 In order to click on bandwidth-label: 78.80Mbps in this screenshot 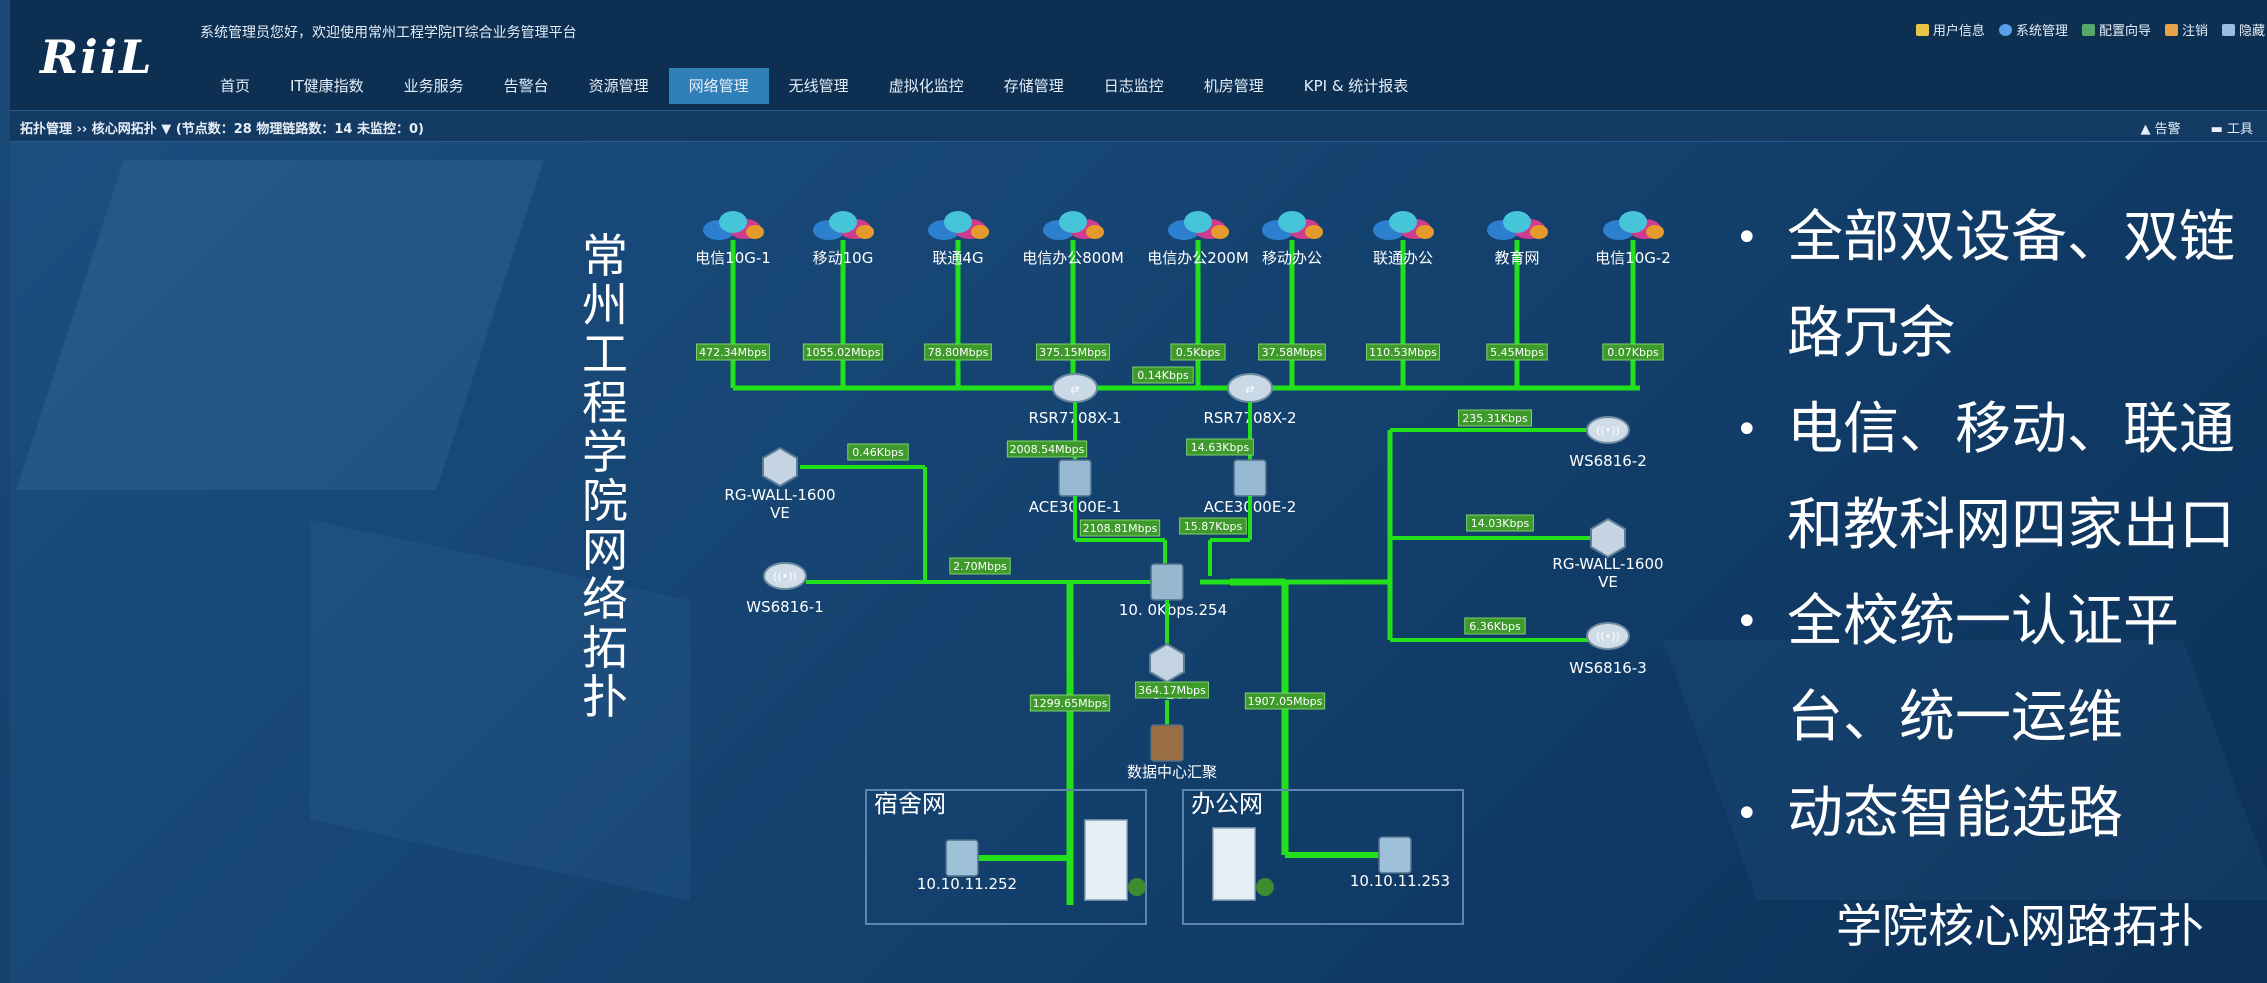, I will do `click(958, 352)`.